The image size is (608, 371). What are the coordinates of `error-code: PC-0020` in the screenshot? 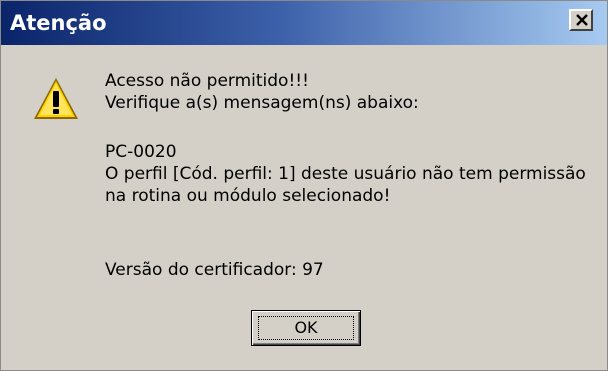 It's located at (141, 152).